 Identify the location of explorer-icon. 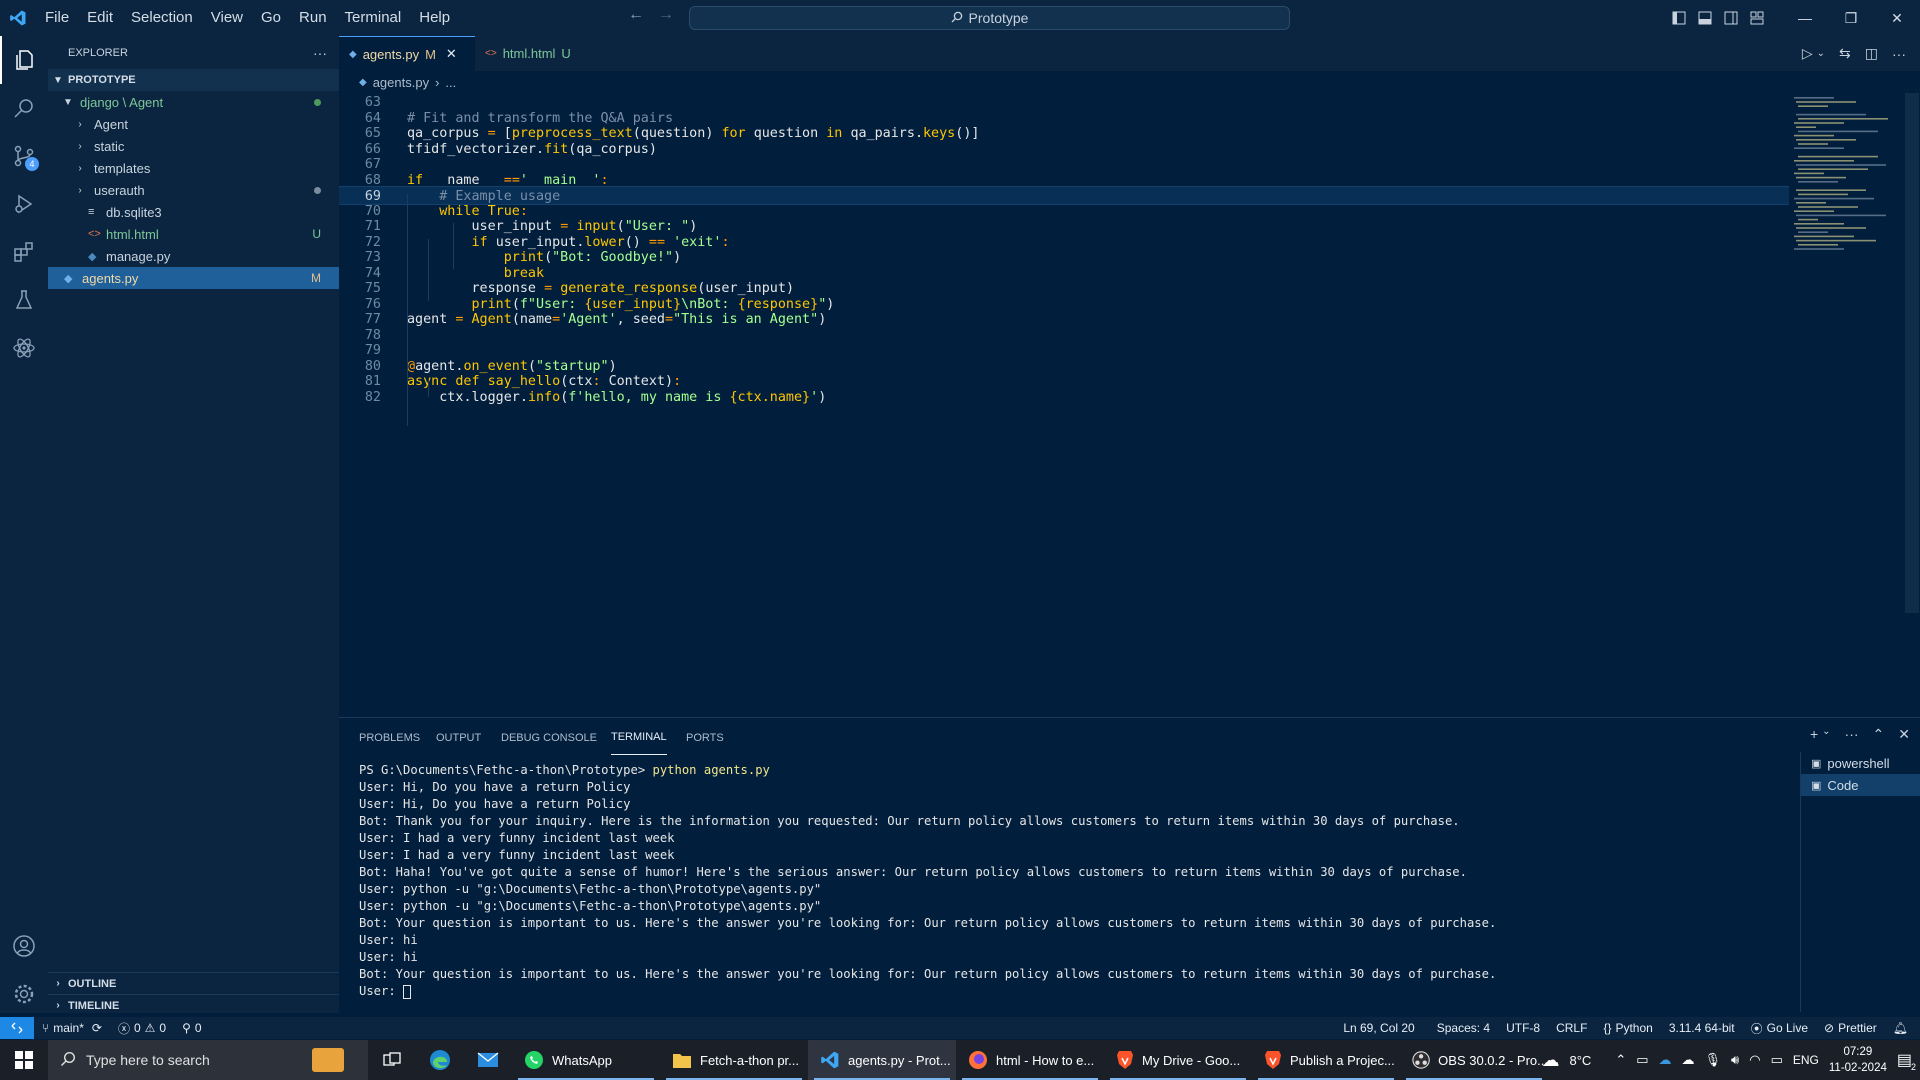
(24, 60).